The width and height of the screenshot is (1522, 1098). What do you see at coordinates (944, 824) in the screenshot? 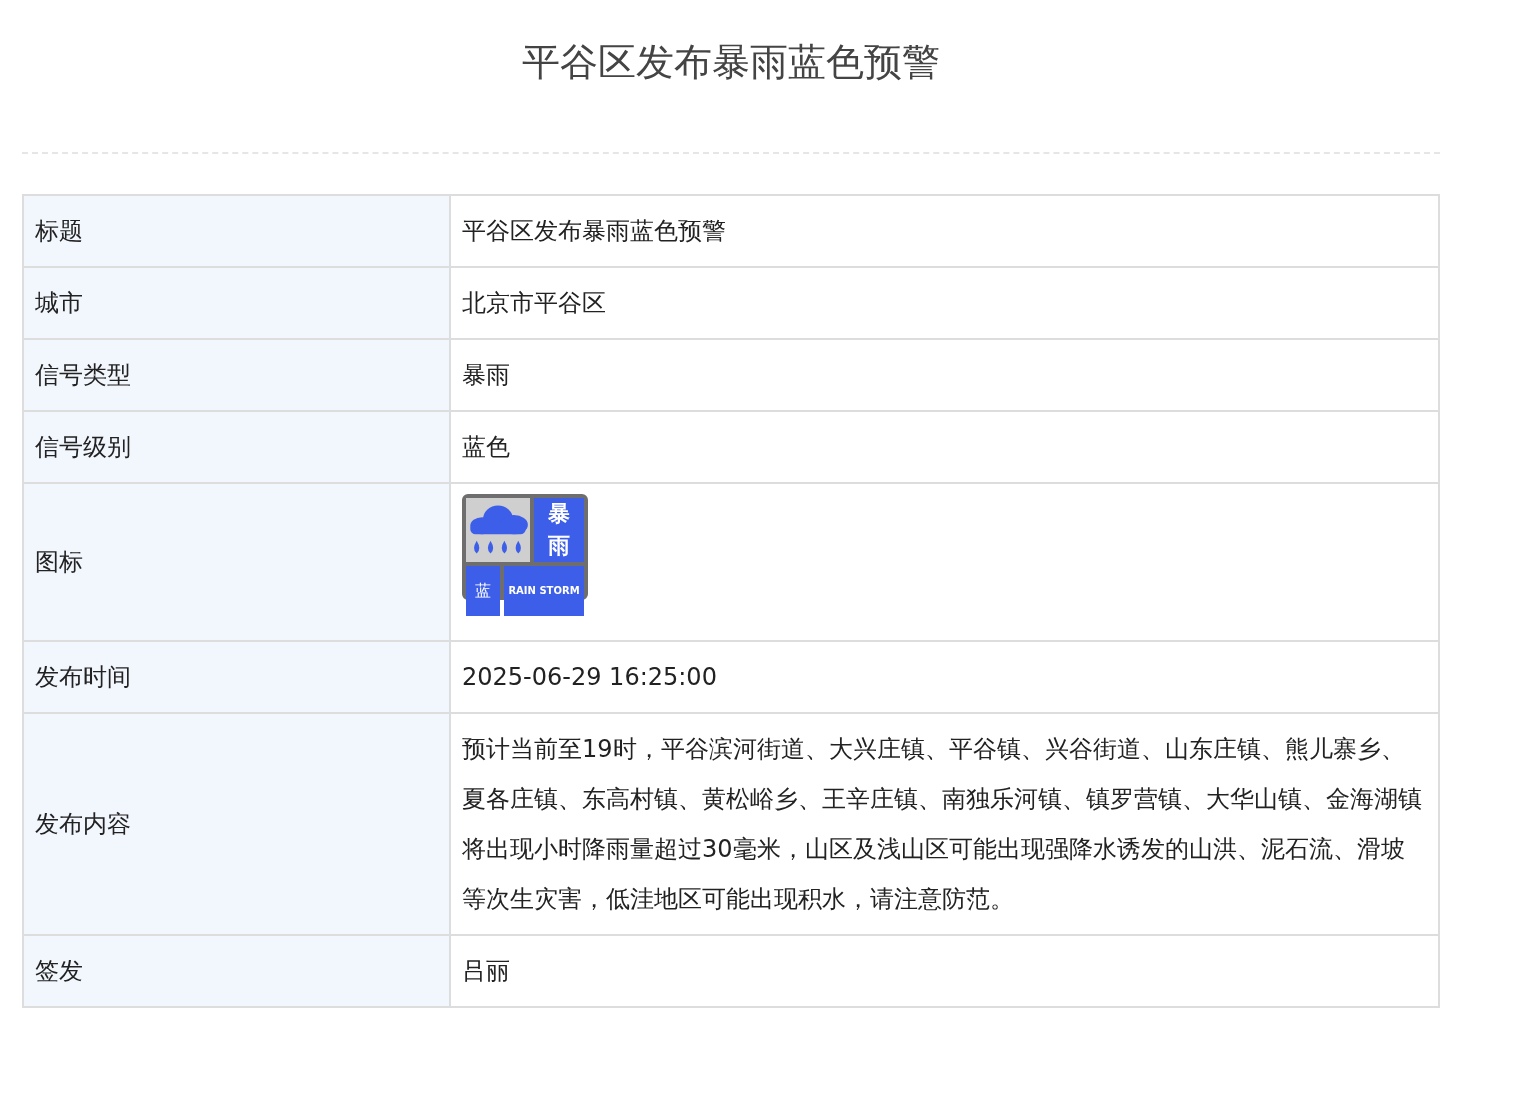
I see `field-value: 预计当前至19时，平谷滨河街道、大兴庄镇、平谷镇、兴谷街道、山东庄镇、熊儿寨乡、夏各庄镇、东高村镇、黄松峪乡、王辛庄镇、南独乐河镇、镇罗营镇、大华山镇、金海湖镇将出现小时降雨量超过30毫米，山区及浅山区可能出现强降水诱发的山洪、泥石流、滑坡等次生灾害，低洼地区可能出现积水，请注意防范。` at bounding box center [944, 824].